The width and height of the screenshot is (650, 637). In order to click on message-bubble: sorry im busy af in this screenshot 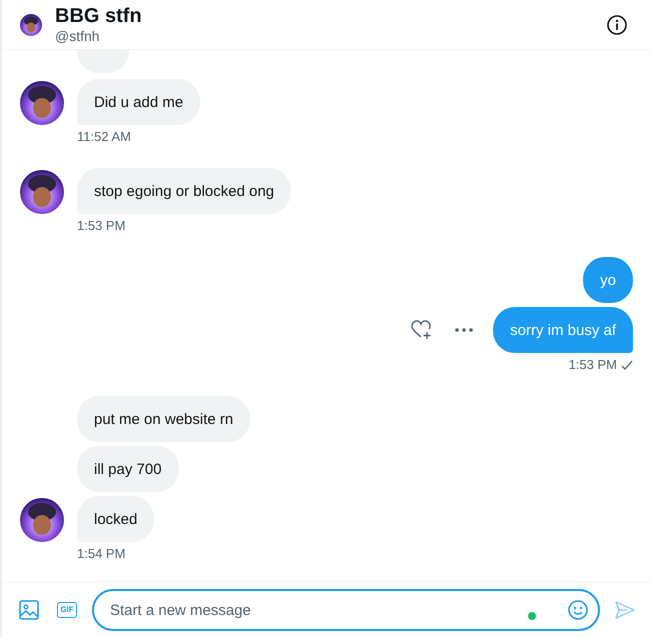, I will do `click(563, 330)`.